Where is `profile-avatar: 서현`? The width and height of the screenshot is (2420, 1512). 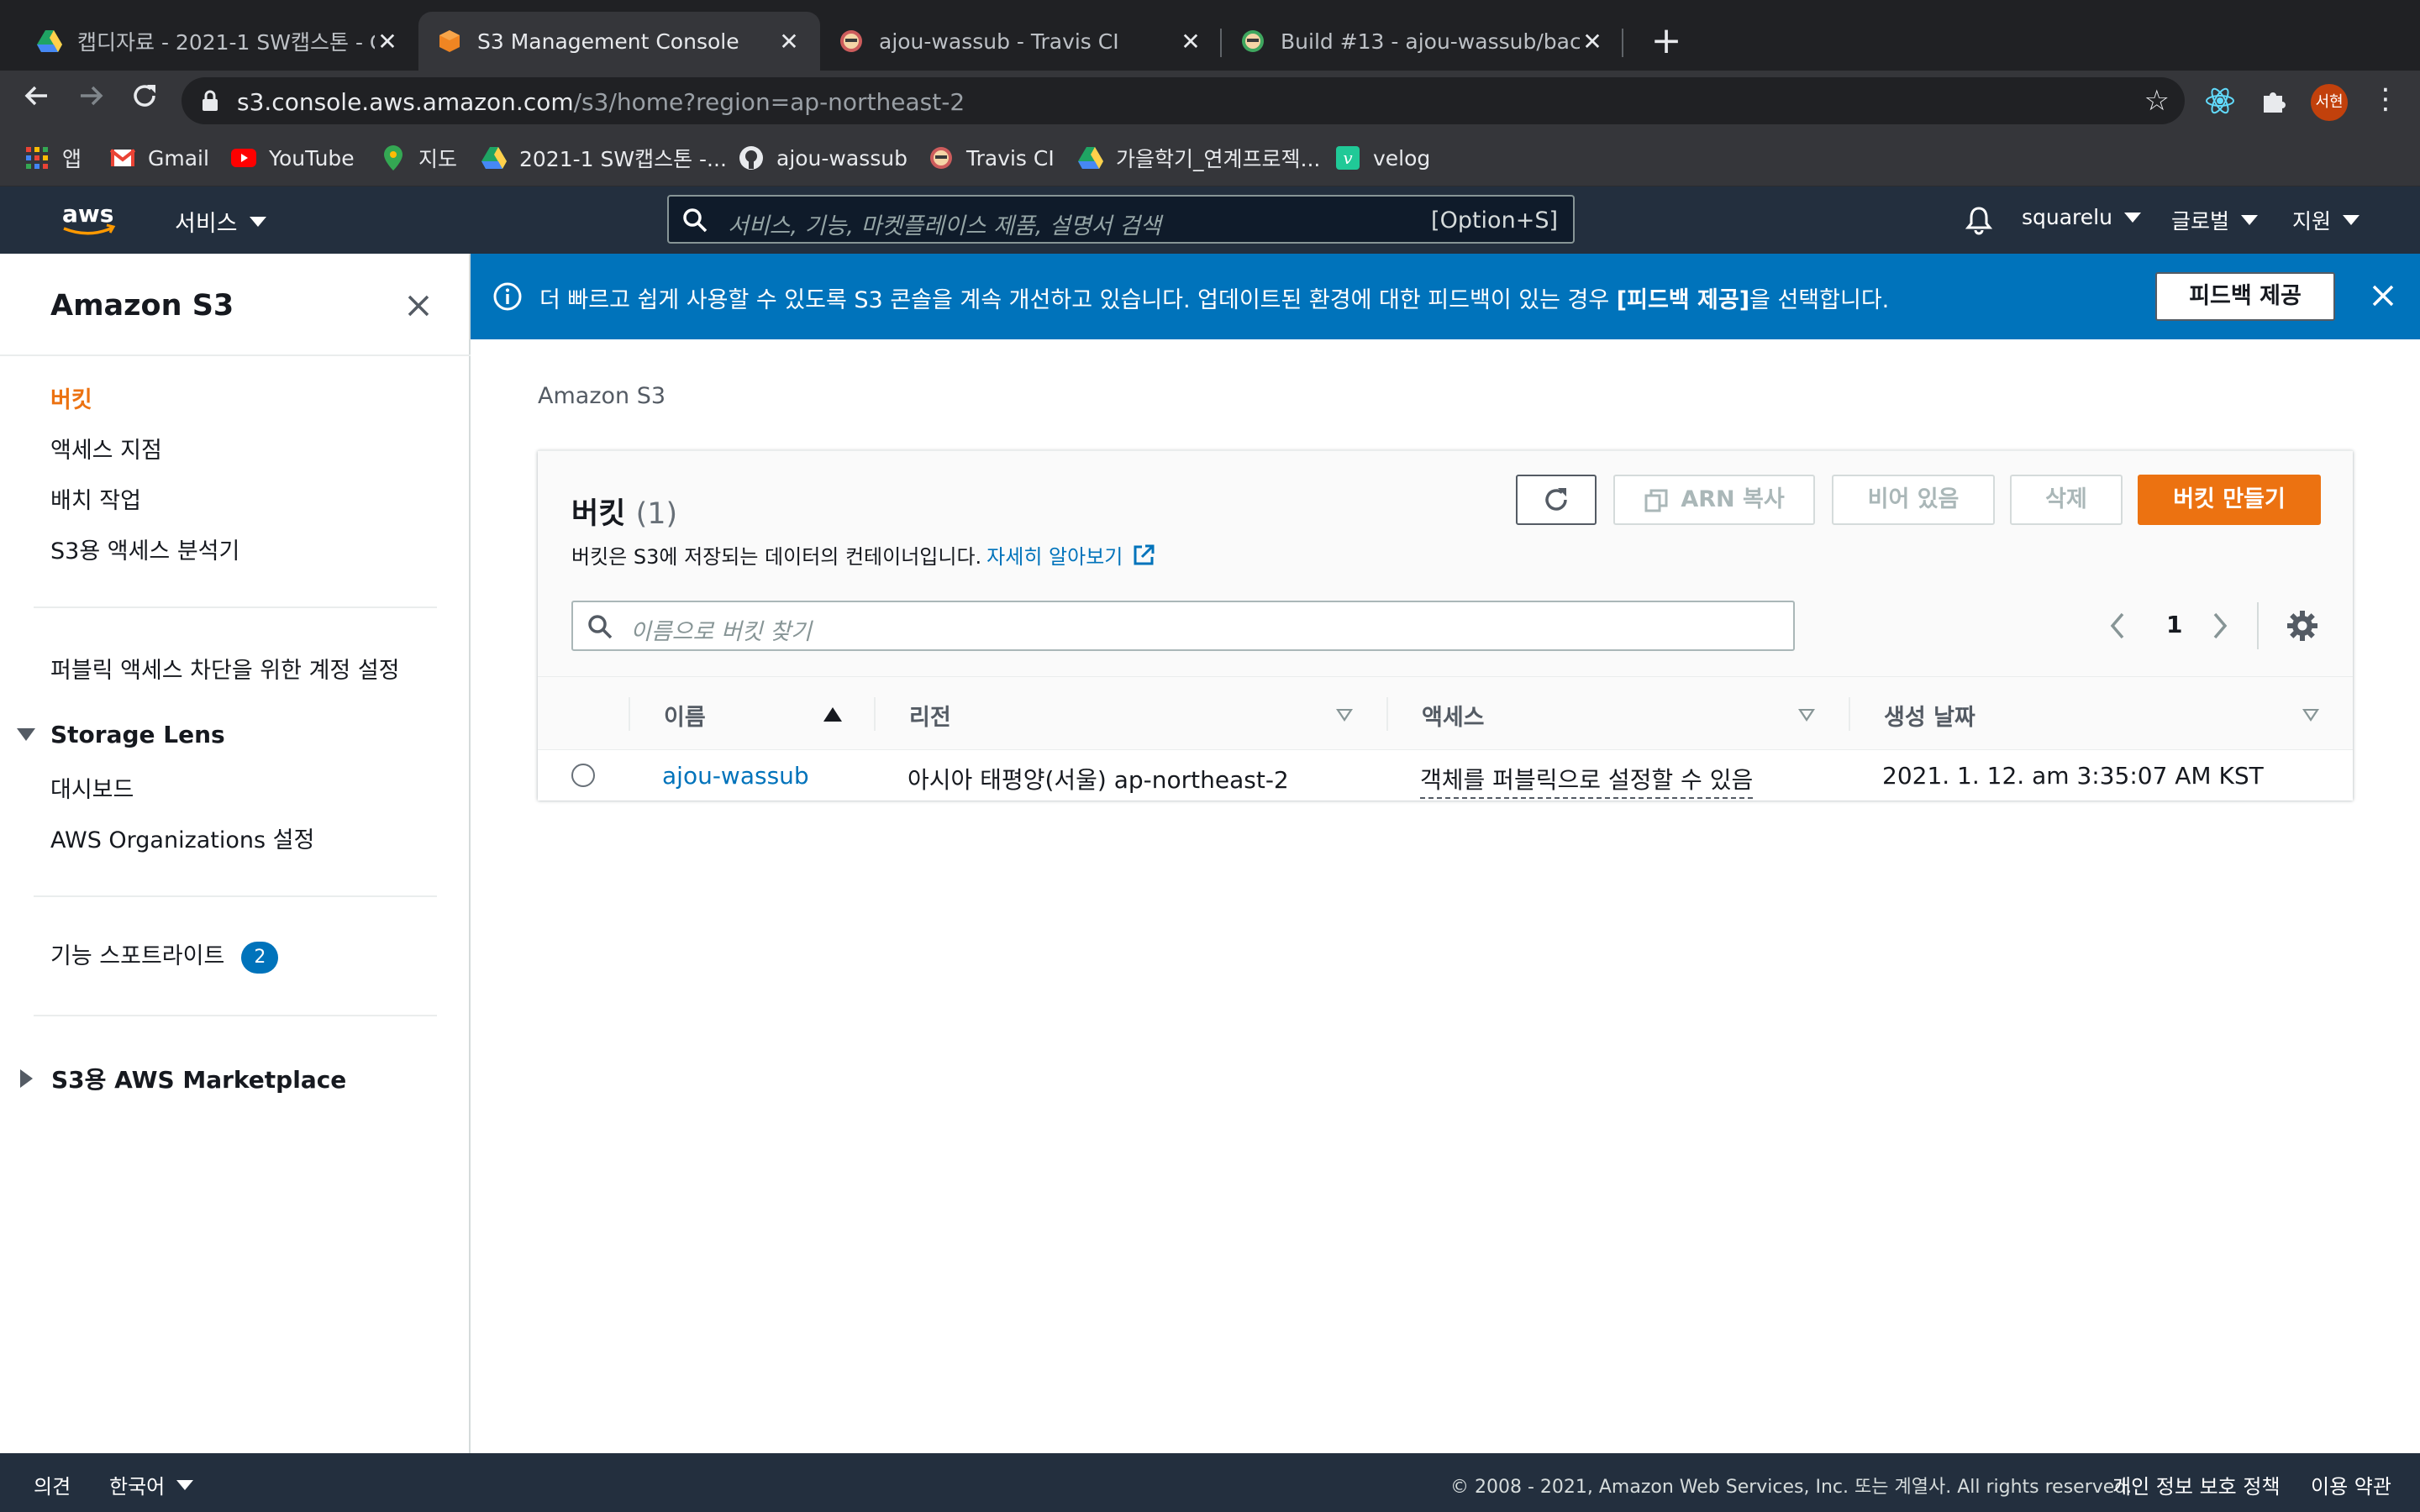 profile-avatar: 서현 is located at coordinates (2329, 102).